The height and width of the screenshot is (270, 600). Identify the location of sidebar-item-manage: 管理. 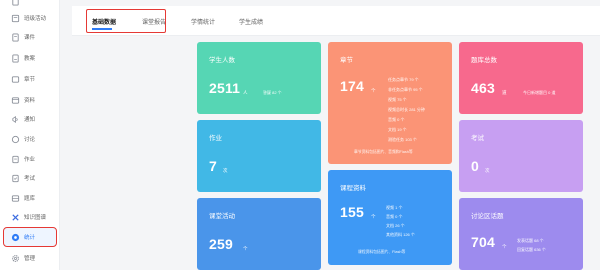
(30, 258).